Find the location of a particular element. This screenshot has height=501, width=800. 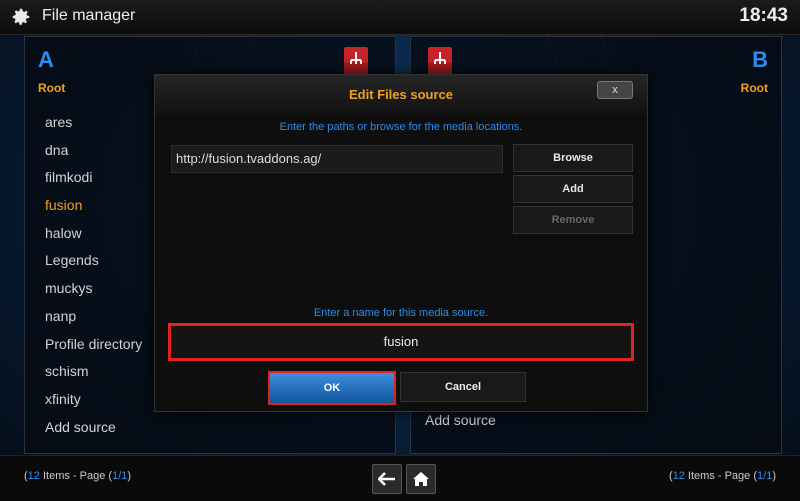

dialog-title: Edit Files source is located at coordinates (401, 94).